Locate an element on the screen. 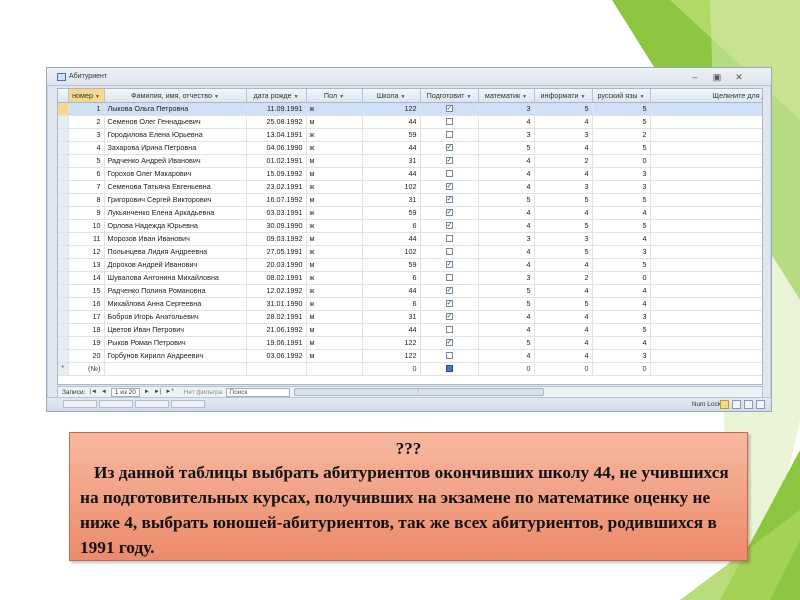 This screenshot has width=800, height=600. cell-birth-date: 03.03.1991 is located at coordinates (276, 213).